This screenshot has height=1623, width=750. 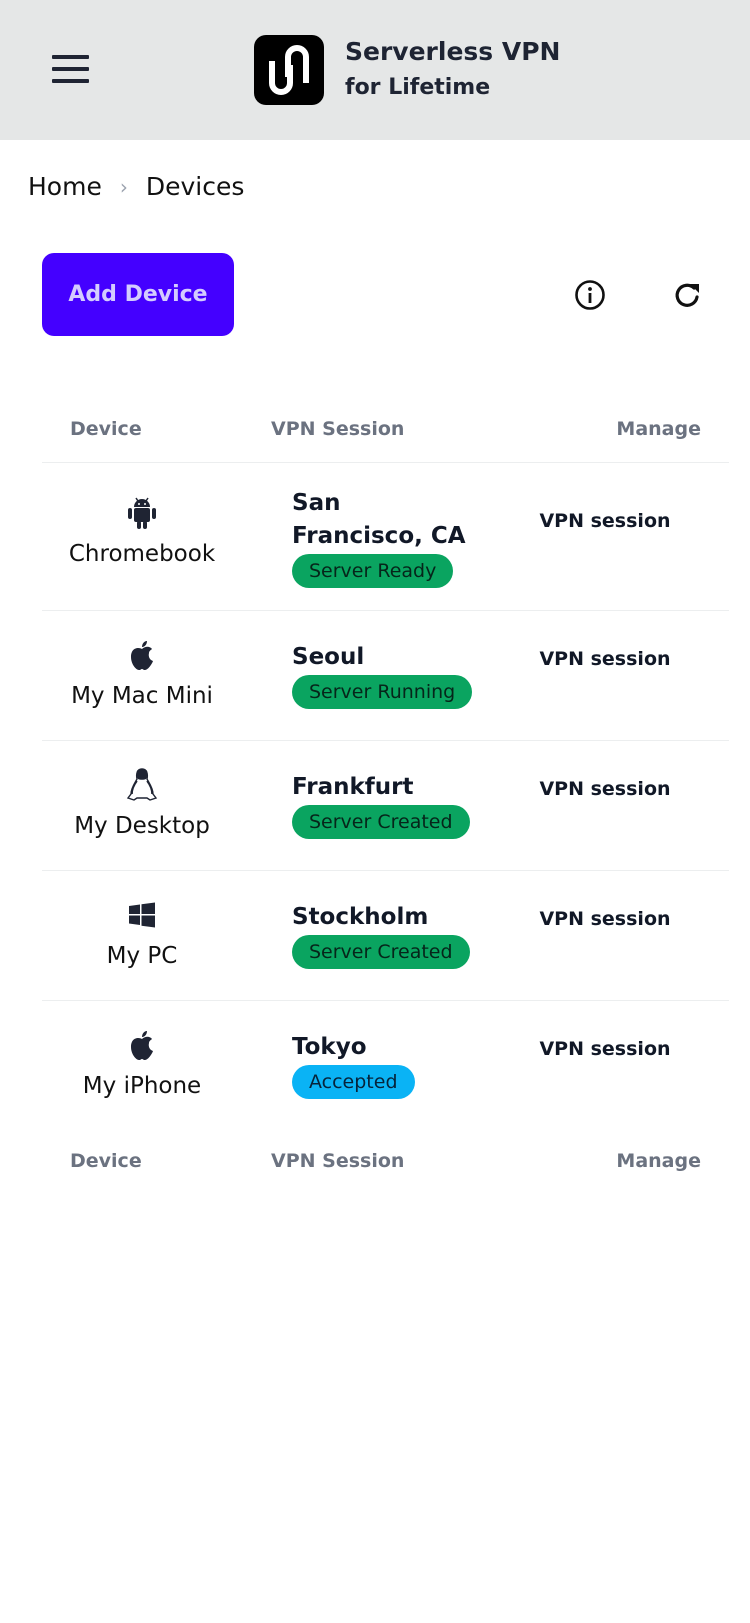 I want to click on refresh-button, so click(x=688, y=295).